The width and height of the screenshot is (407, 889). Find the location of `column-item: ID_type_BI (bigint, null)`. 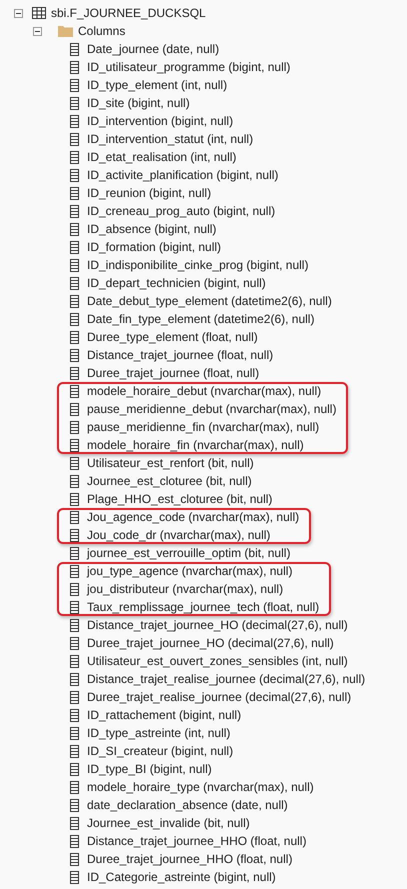

column-item: ID_type_BI (bigint, null) is located at coordinates (149, 769).